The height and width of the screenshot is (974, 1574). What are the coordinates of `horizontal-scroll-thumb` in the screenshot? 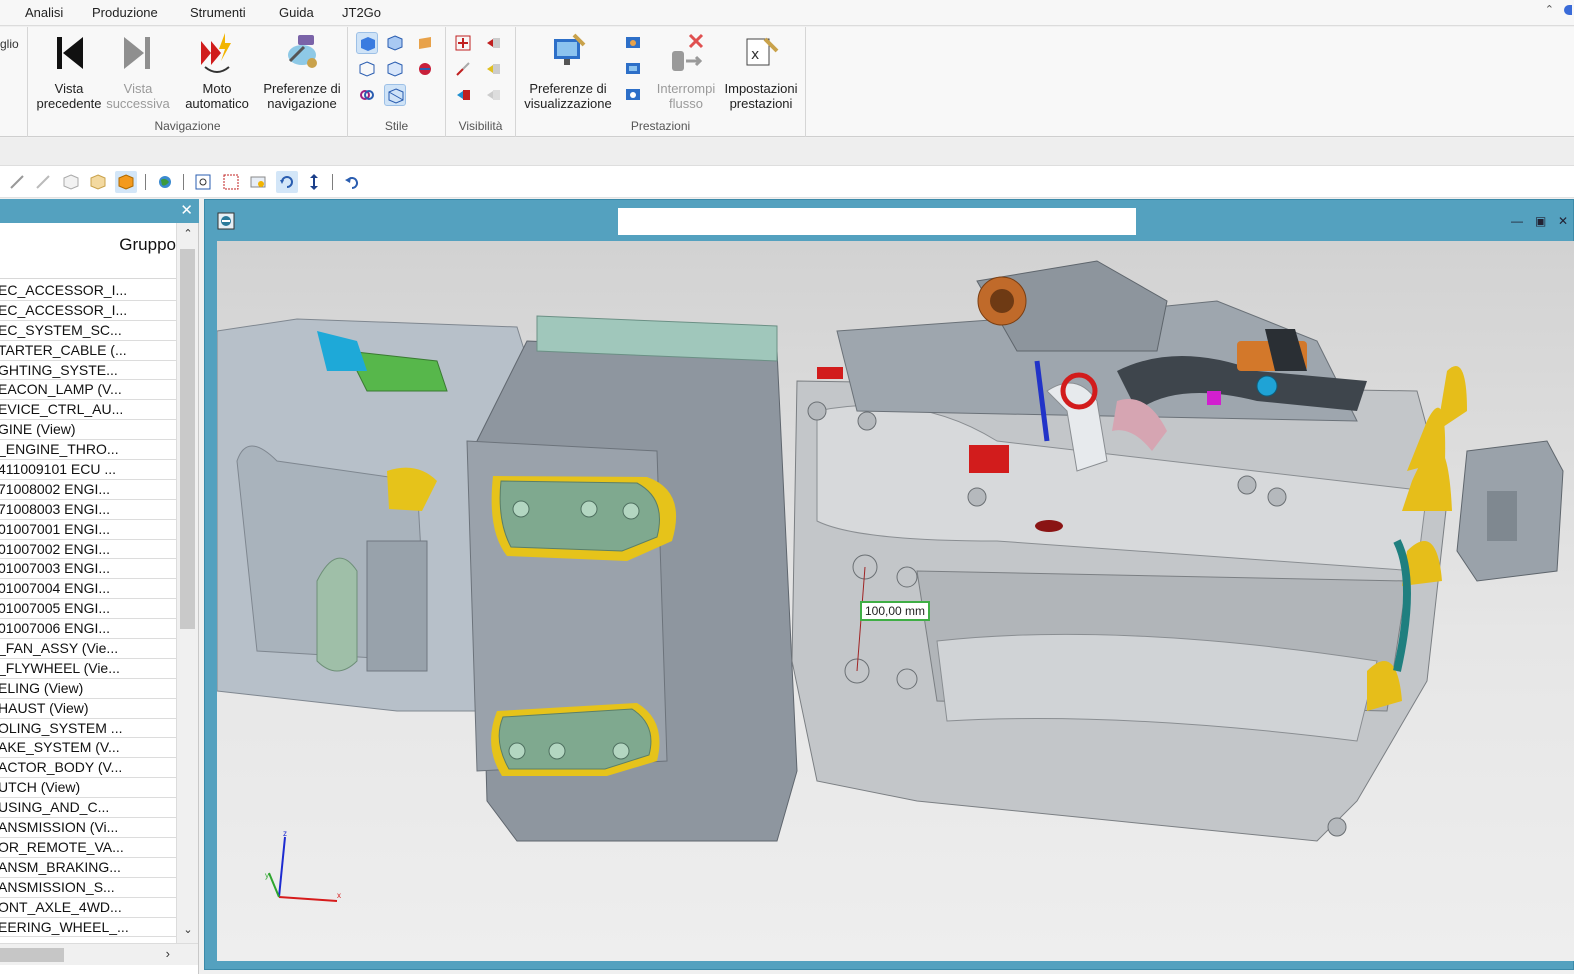 It's located at (32, 955).